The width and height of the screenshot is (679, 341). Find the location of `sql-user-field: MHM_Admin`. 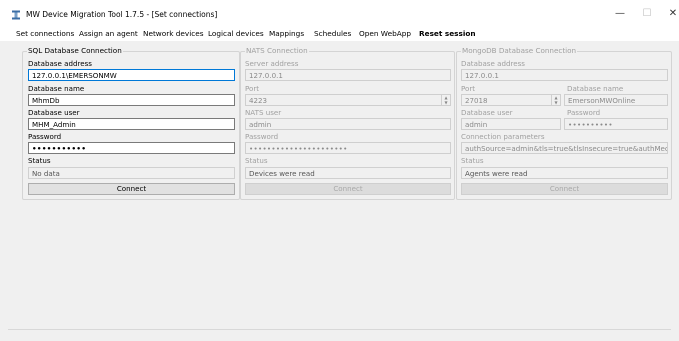

sql-user-field: MHM_Admin is located at coordinates (131, 124).